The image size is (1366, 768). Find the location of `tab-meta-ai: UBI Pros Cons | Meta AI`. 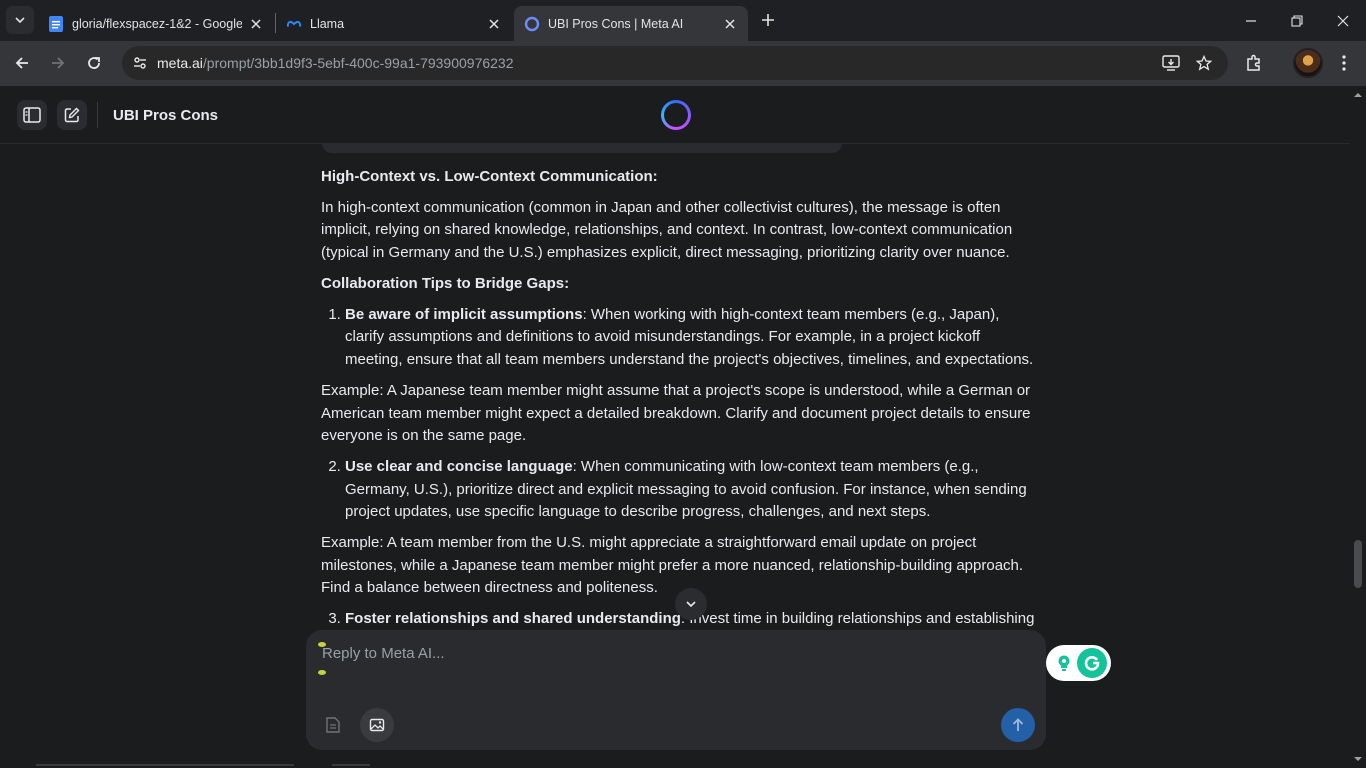

tab-meta-ai: UBI Pros Cons | Meta AI is located at coordinates (631, 23).